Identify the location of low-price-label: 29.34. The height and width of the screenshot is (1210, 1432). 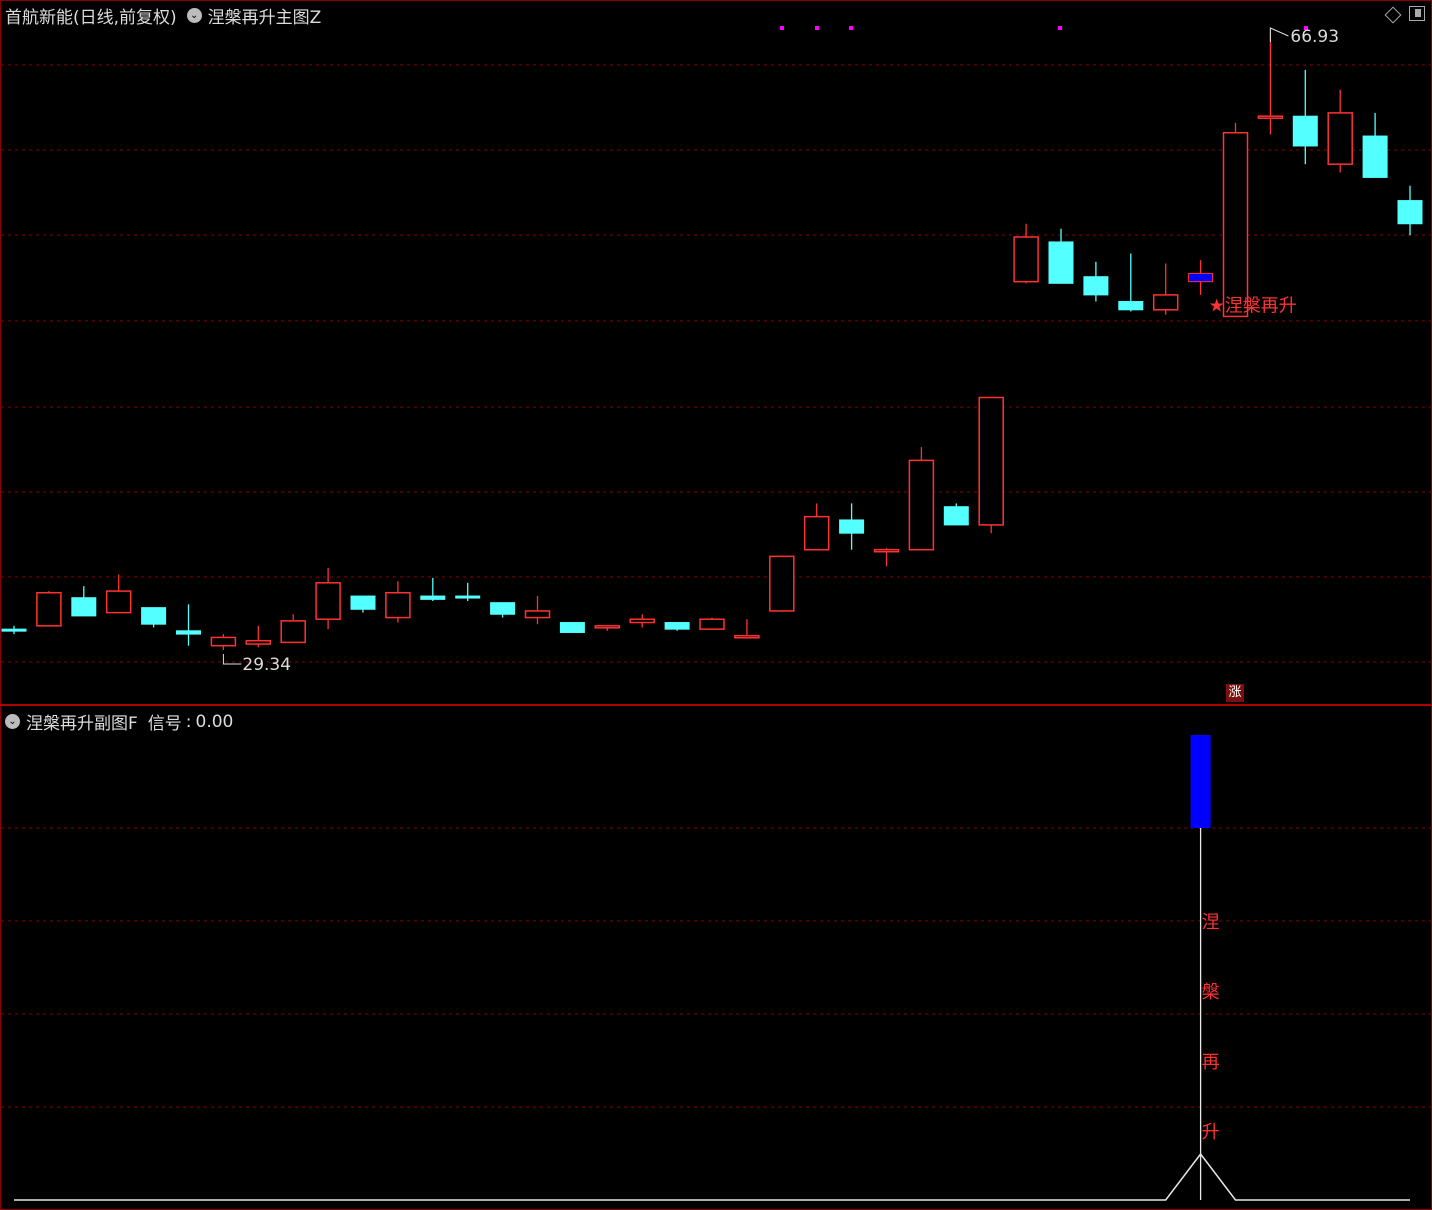
(266, 665).